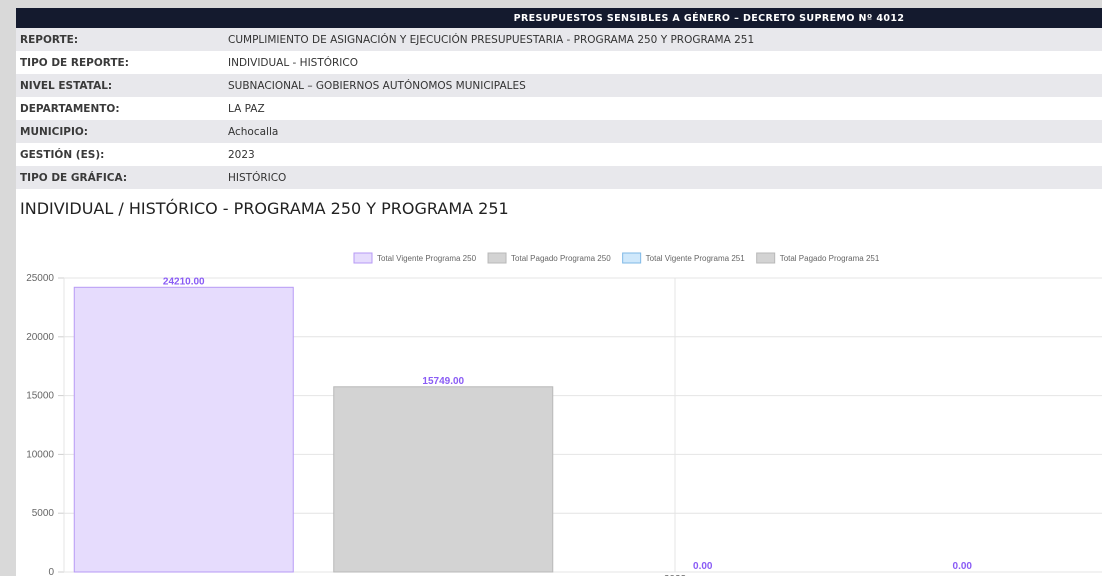 Image resolution: width=1102 pixels, height=576 pixels. What do you see at coordinates (663, 108) in the screenshot?
I see `info-value: LA PAZ` at bounding box center [663, 108].